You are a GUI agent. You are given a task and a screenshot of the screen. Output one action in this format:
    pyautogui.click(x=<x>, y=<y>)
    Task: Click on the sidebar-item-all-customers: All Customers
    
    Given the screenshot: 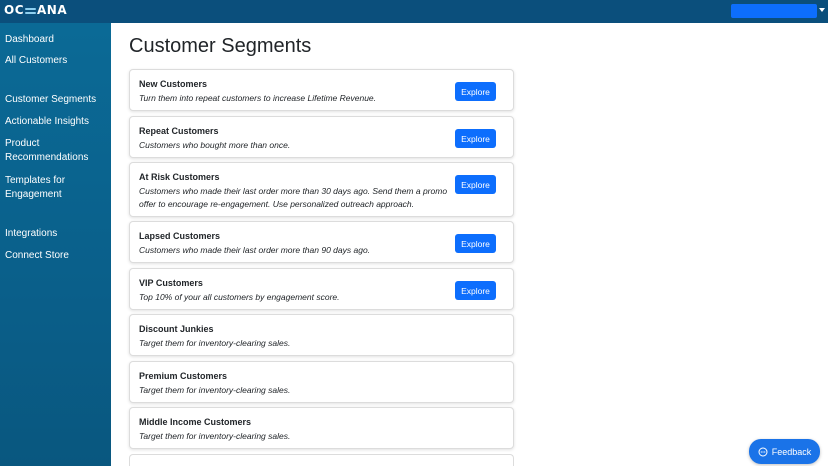 What is the action you would take?
    pyautogui.click(x=57, y=61)
    